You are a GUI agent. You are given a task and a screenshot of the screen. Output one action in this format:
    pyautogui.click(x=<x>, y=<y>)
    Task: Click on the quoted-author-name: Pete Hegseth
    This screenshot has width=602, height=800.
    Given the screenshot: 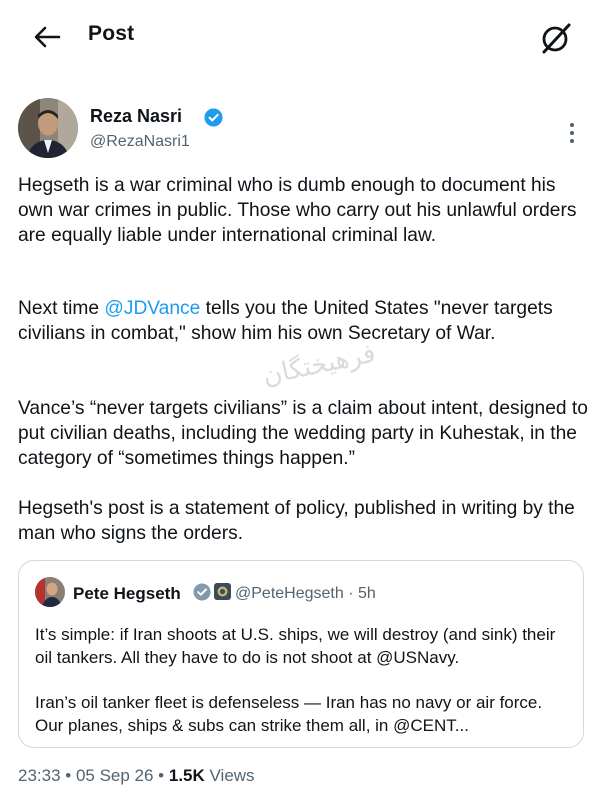 What is the action you would take?
    pyautogui.click(x=127, y=593)
    